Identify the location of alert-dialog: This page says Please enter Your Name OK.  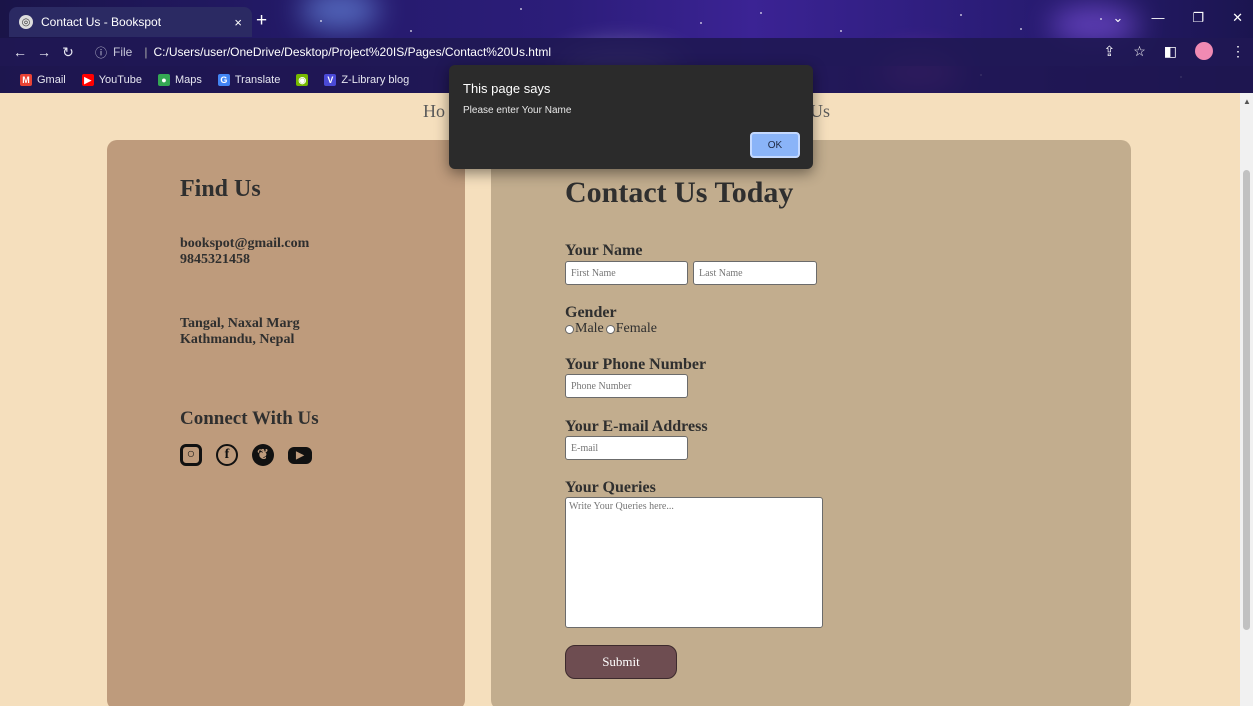
(631, 117).